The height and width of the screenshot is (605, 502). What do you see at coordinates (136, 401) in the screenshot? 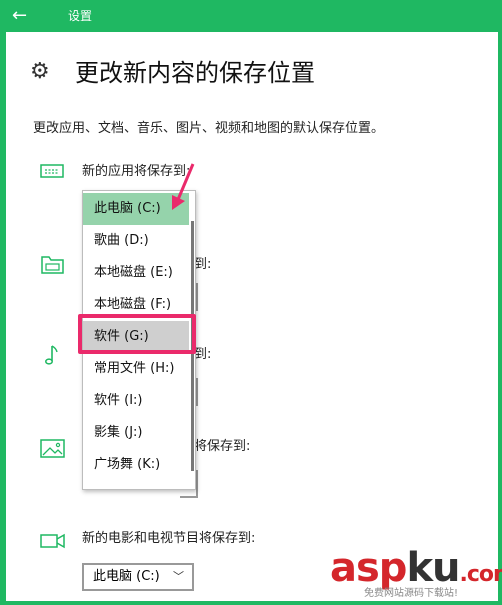
I see `drive-option: 软件 (I:)` at bounding box center [136, 401].